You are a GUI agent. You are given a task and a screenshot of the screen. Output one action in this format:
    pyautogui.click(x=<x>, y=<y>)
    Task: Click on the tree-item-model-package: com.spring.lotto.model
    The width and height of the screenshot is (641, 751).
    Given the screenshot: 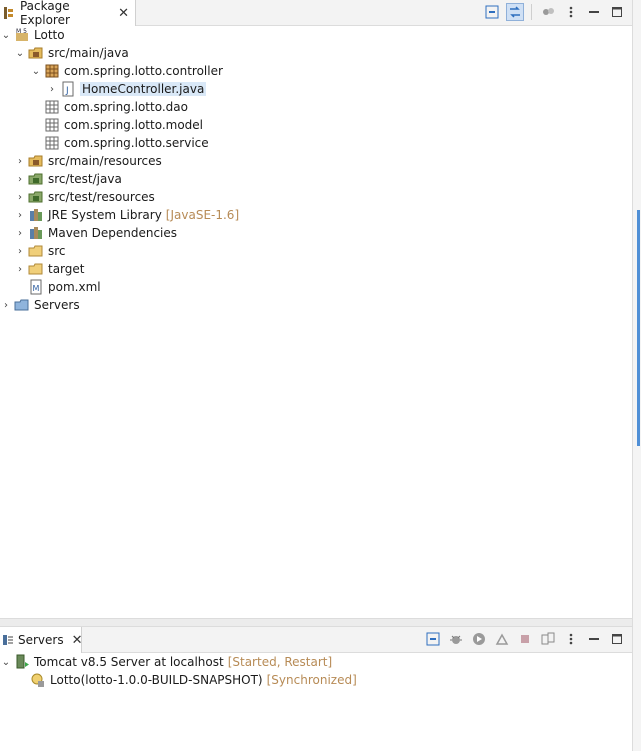 What is the action you would take?
    pyautogui.click(x=116, y=125)
    